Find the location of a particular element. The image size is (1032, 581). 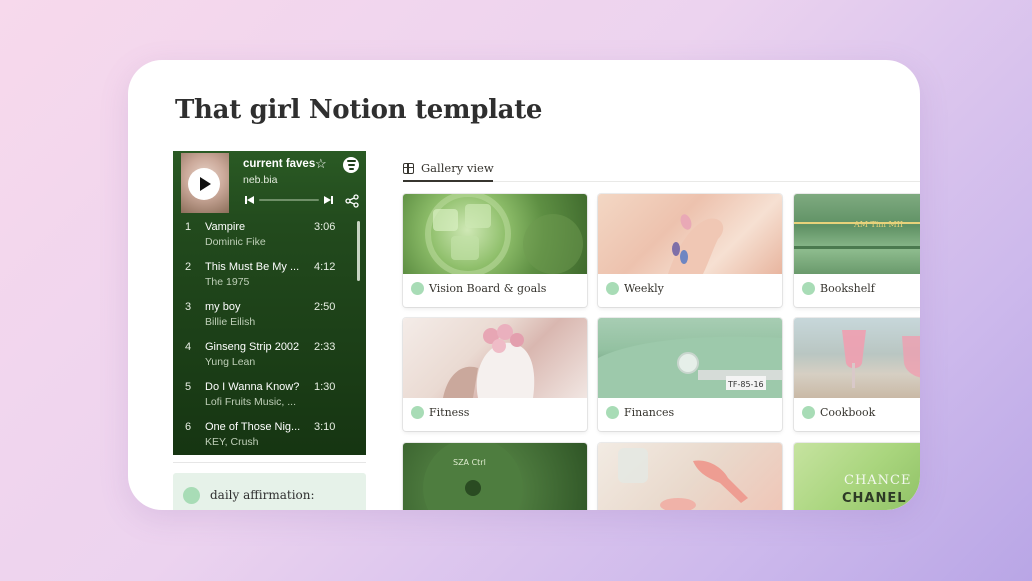

gallery-card: SZA Ctrl is located at coordinates (495, 476).